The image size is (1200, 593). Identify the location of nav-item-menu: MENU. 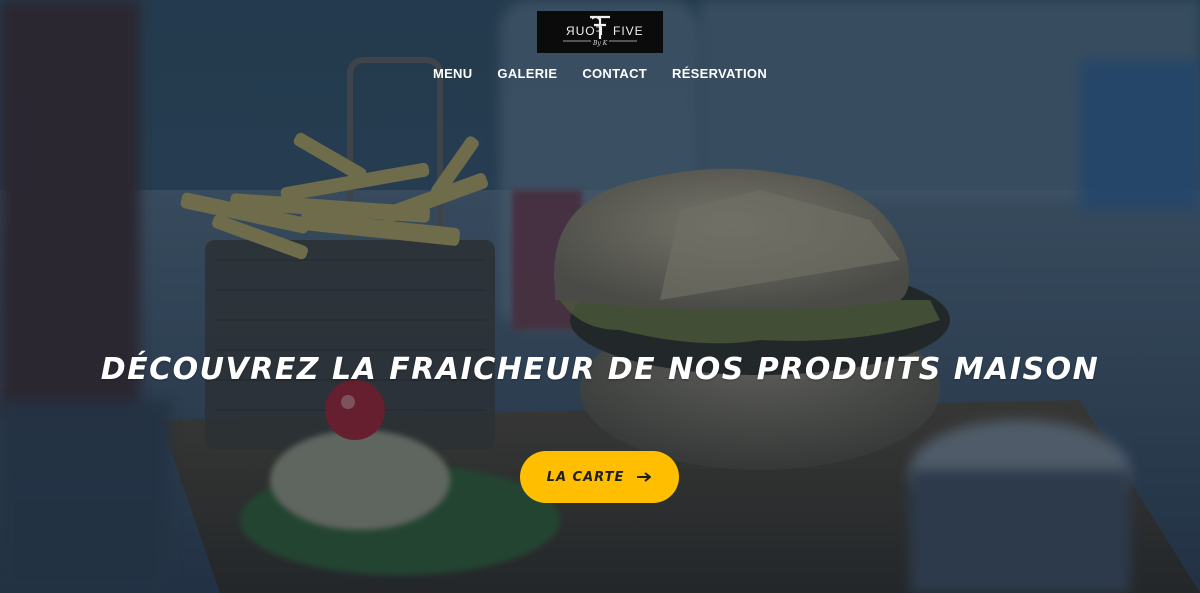
(452, 74).